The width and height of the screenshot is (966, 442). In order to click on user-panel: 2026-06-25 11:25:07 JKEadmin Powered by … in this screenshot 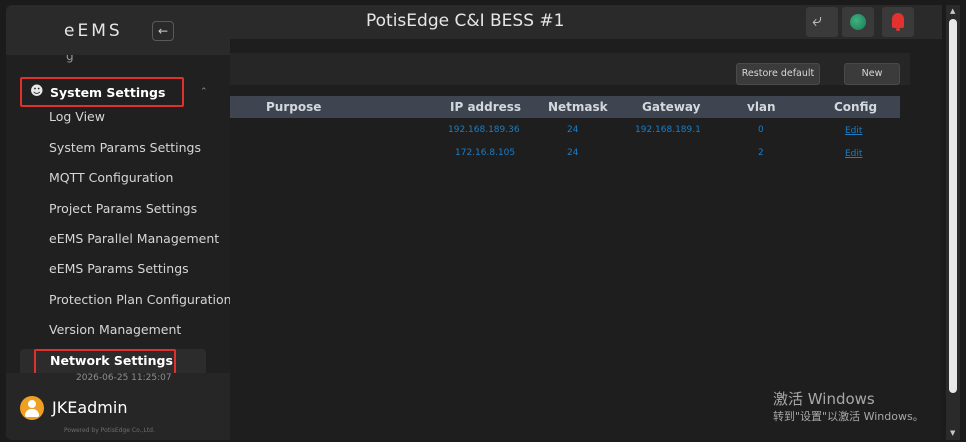, I will do `click(118, 406)`.